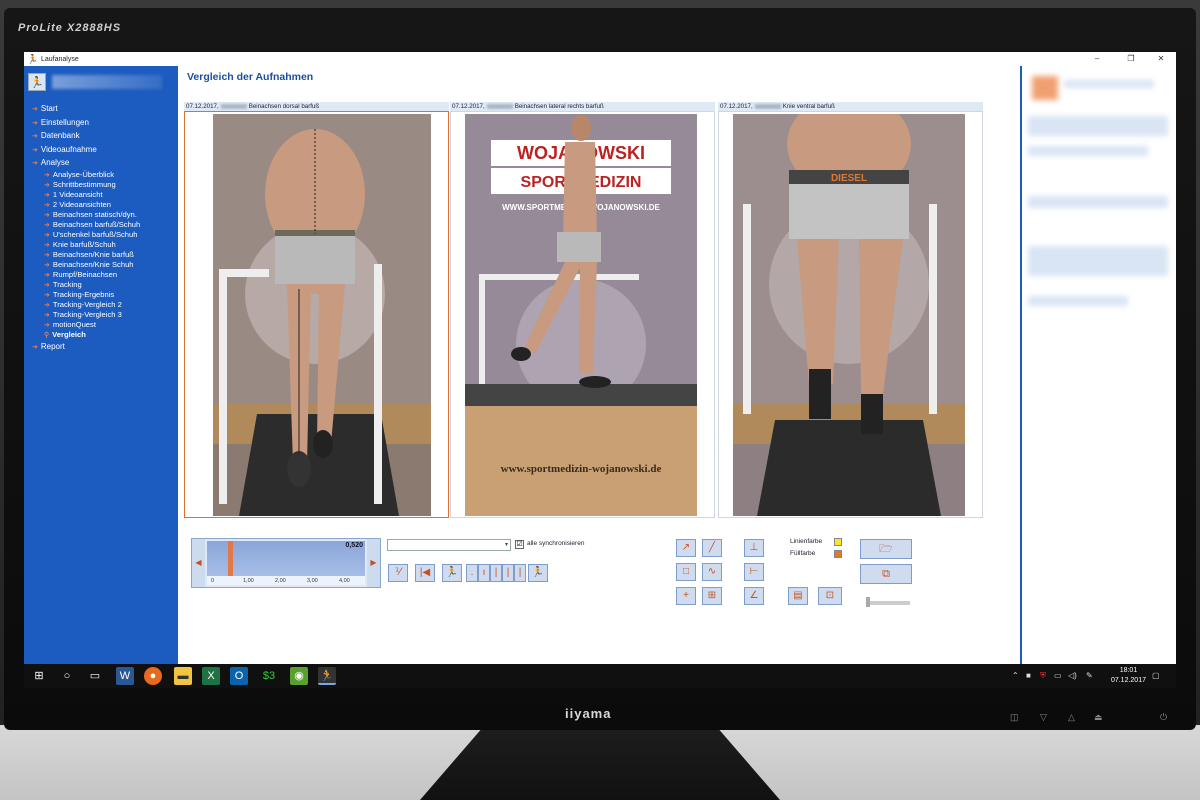 The height and width of the screenshot is (800, 1200). I want to click on opacity-slider-knob, so click(868, 602).